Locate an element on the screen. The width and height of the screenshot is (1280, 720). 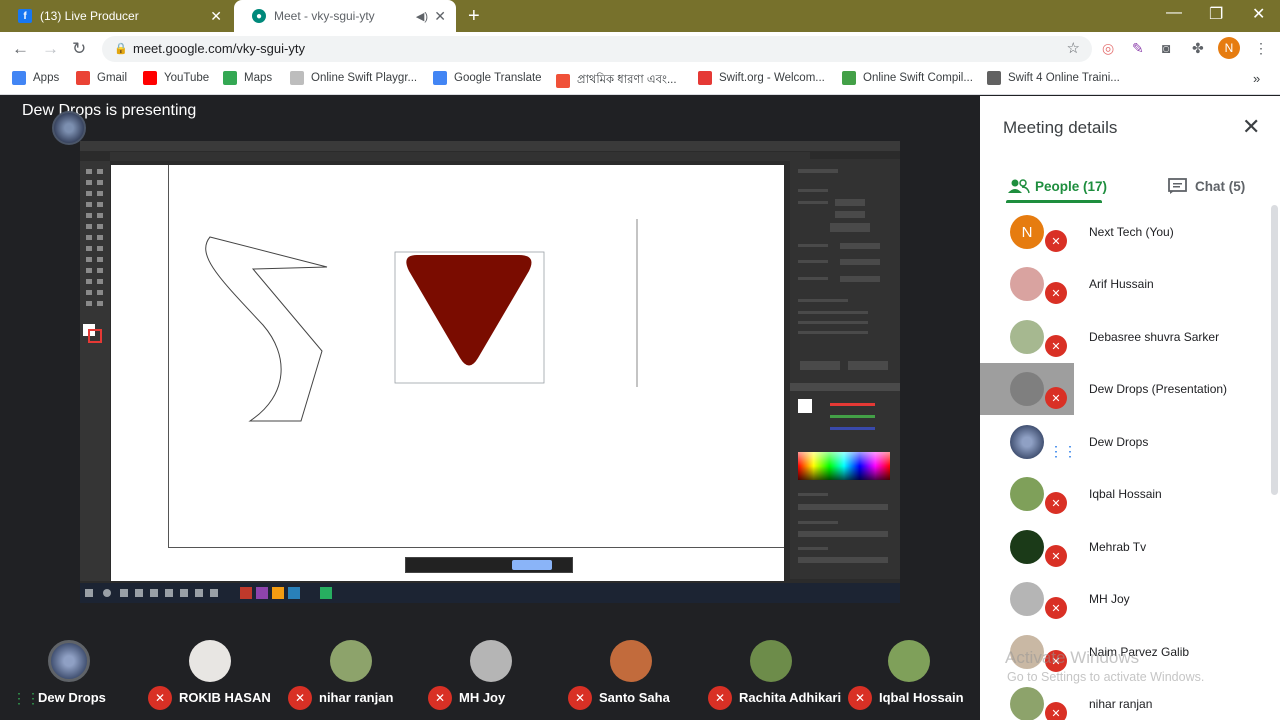
tab-meet: ● Meet - vky-sgui-yty ◀) ✕ is located at coordinates (345, 16).